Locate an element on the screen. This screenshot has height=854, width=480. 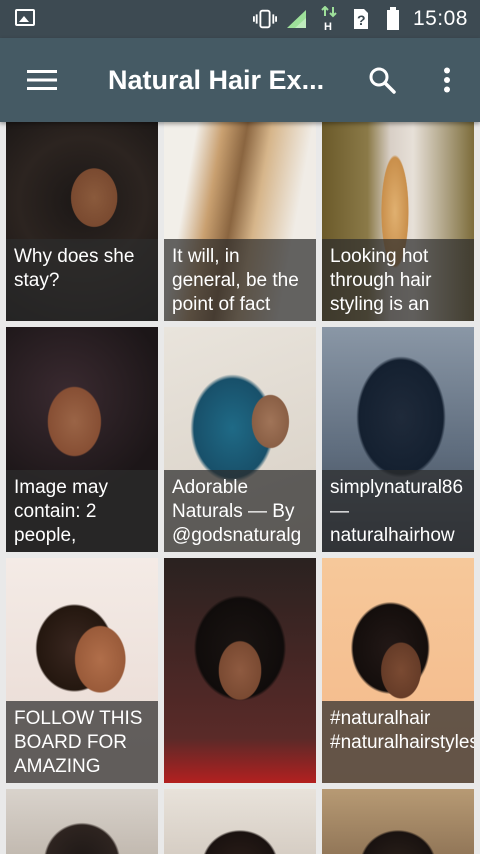
image-tile: #naturalhair #naturalhairstyles is located at coordinates (398, 670).